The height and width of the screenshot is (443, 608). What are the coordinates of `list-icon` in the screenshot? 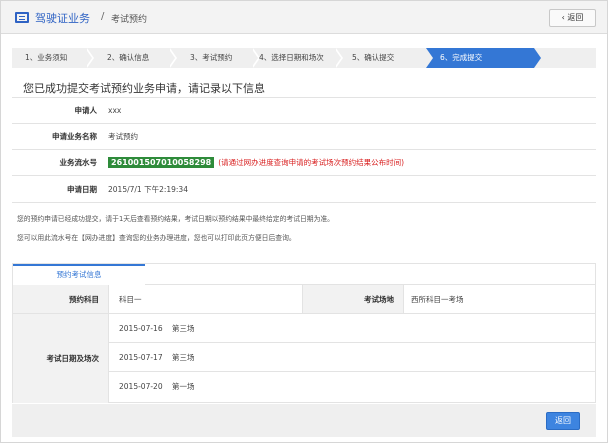 It's located at (22, 17).